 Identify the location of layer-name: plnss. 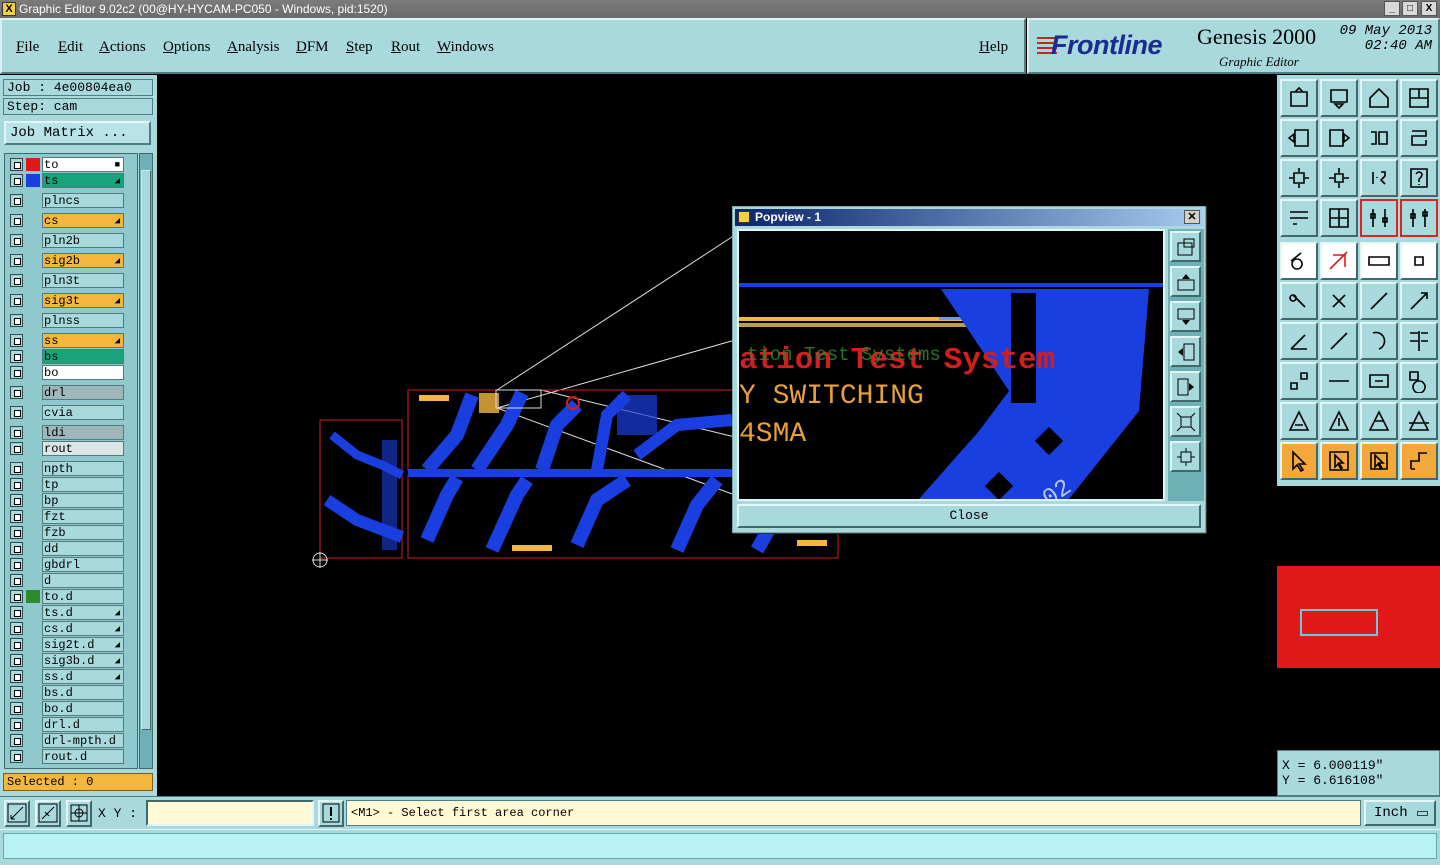
(83, 320).